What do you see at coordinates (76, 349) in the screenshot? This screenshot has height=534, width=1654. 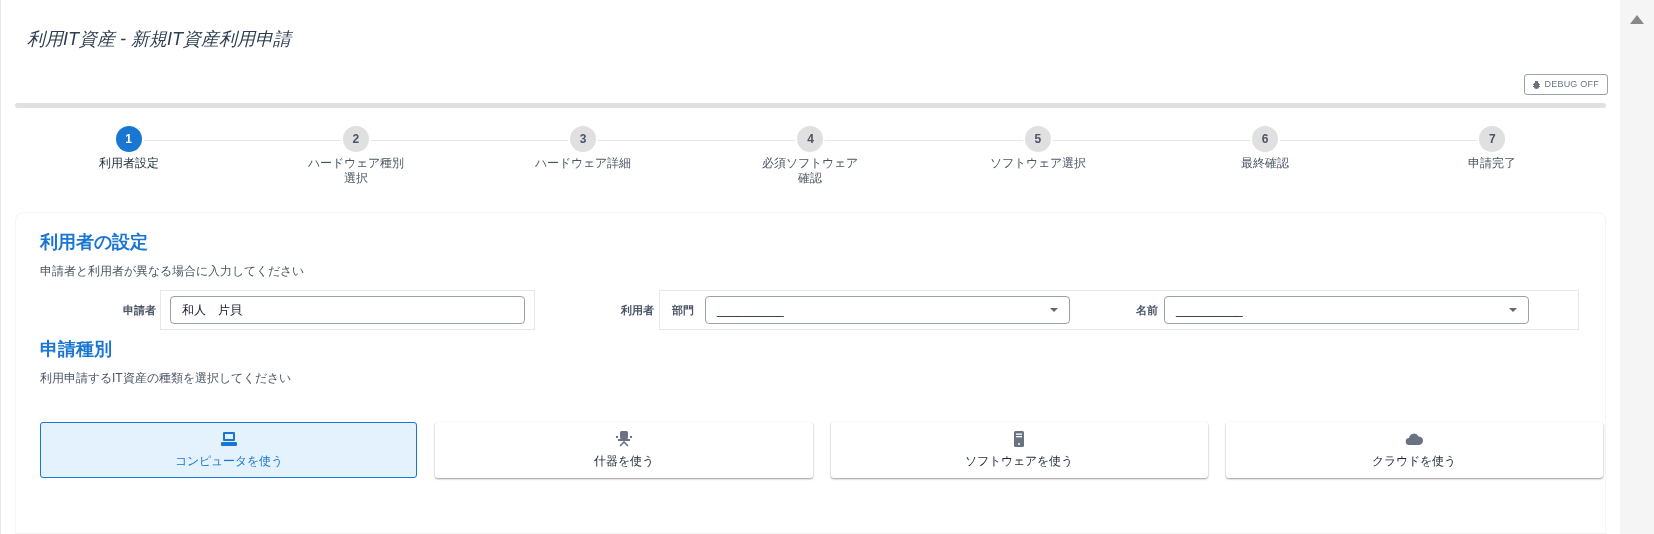 I see `section-heading: 申請種別` at bounding box center [76, 349].